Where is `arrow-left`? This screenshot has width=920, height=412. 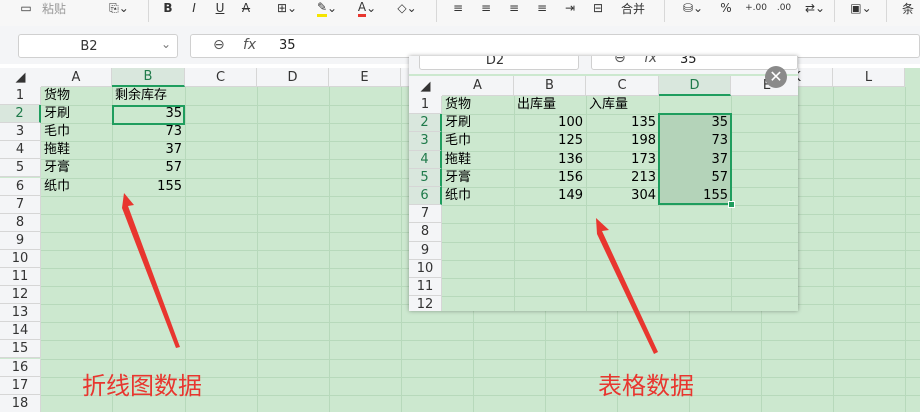 arrow-left is located at coordinates (151, 270).